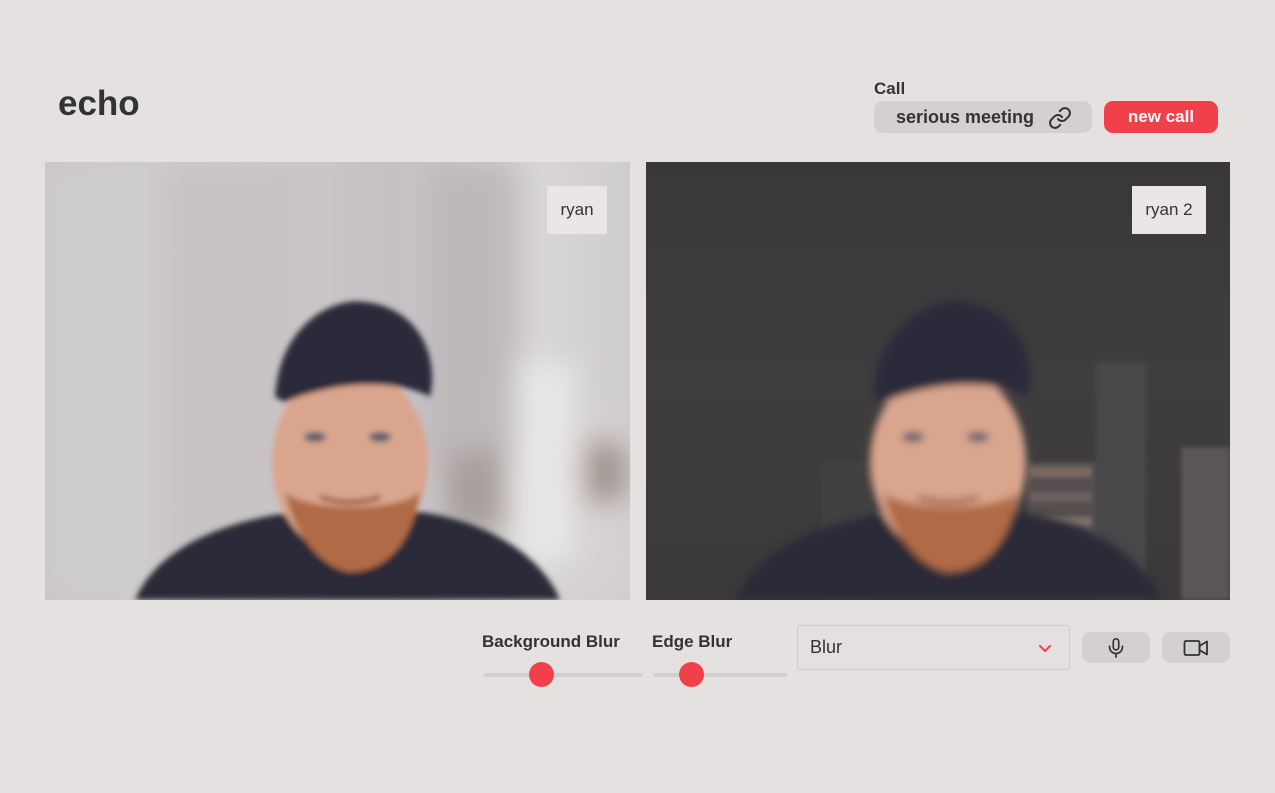  Describe the element at coordinates (1169, 210) in the screenshot. I see `participant-name-tag: ryan 2` at that location.